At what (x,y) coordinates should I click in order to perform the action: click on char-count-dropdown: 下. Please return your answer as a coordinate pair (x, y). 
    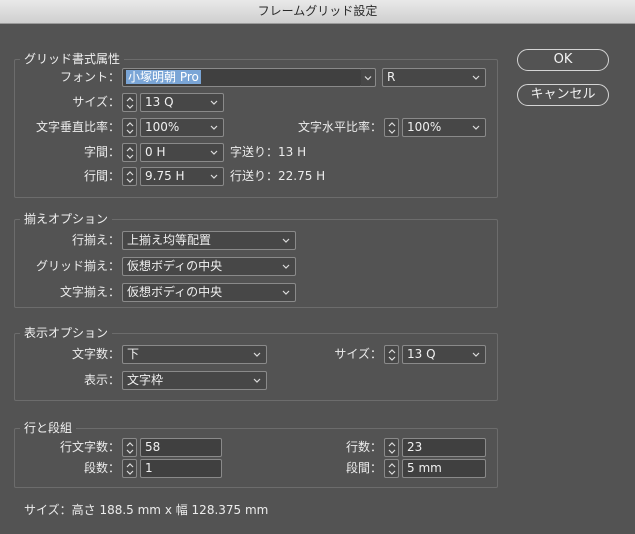
    Looking at the image, I should click on (194, 354).